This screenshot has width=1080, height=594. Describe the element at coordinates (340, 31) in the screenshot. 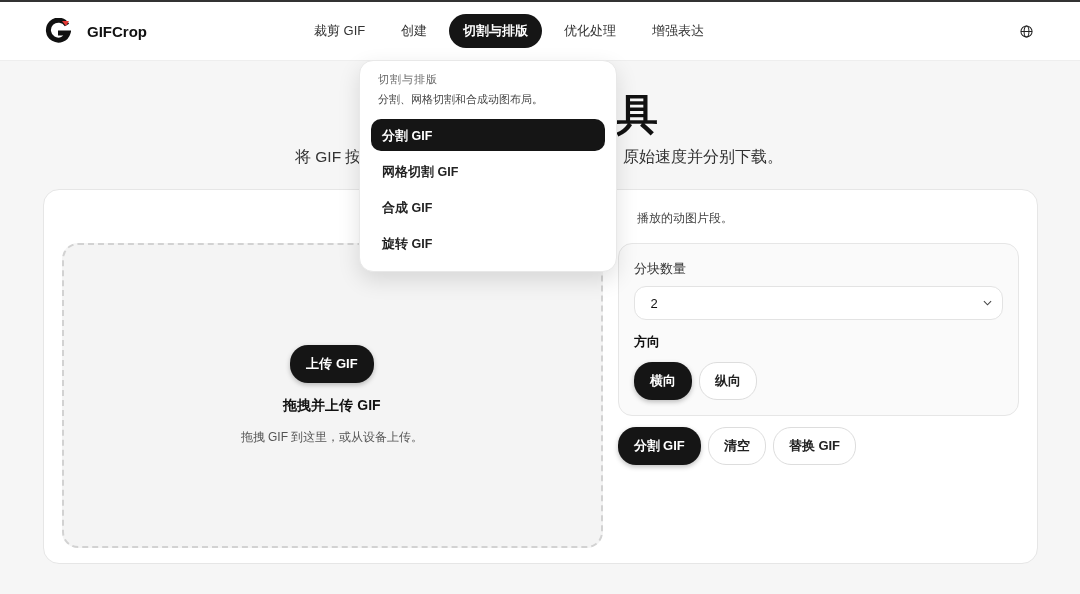

I see `nav-tab: 裁剪 GIF` at that location.